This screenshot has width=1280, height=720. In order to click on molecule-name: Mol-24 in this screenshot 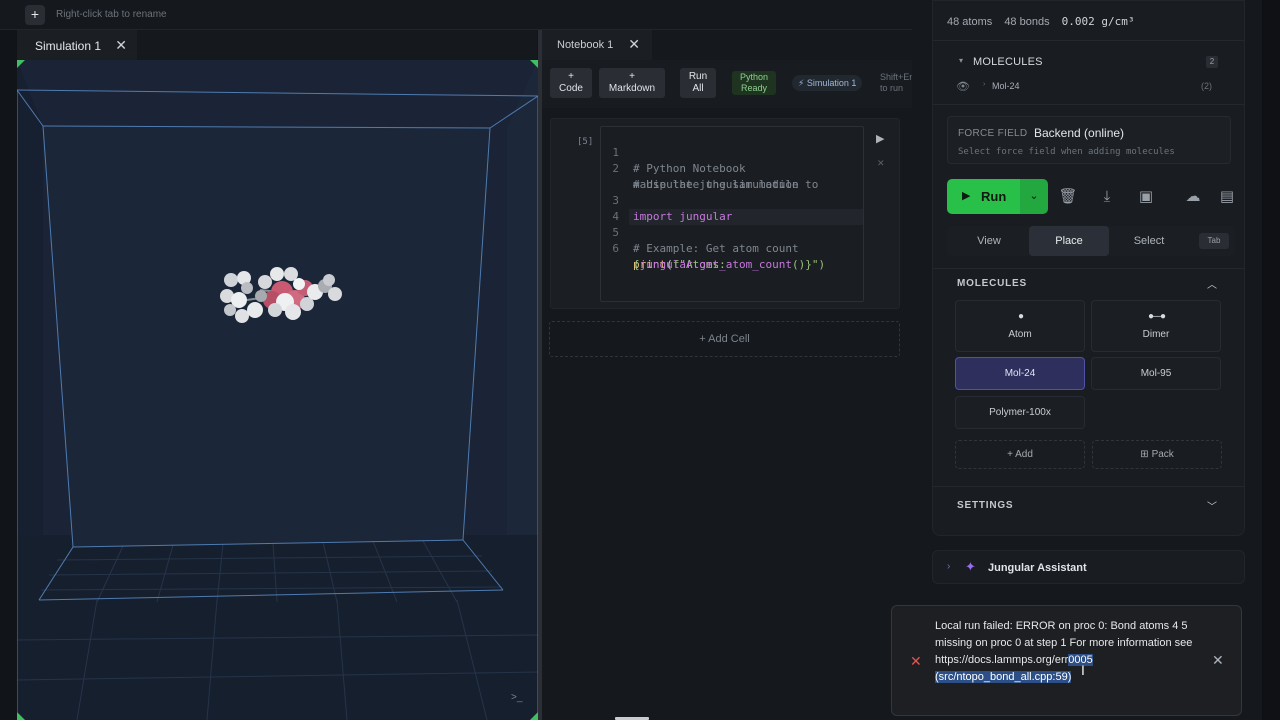, I will do `click(1006, 86)`.